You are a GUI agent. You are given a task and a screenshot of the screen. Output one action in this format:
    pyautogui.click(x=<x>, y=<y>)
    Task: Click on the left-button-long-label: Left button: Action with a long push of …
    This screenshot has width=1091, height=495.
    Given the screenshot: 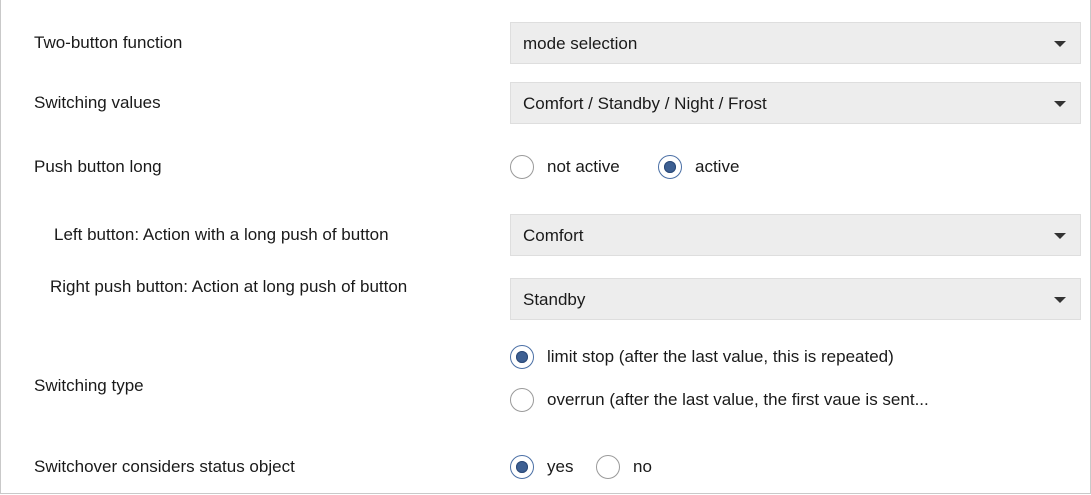 What is the action you would take?
    pyautogui.click(x=221, y=234)
    